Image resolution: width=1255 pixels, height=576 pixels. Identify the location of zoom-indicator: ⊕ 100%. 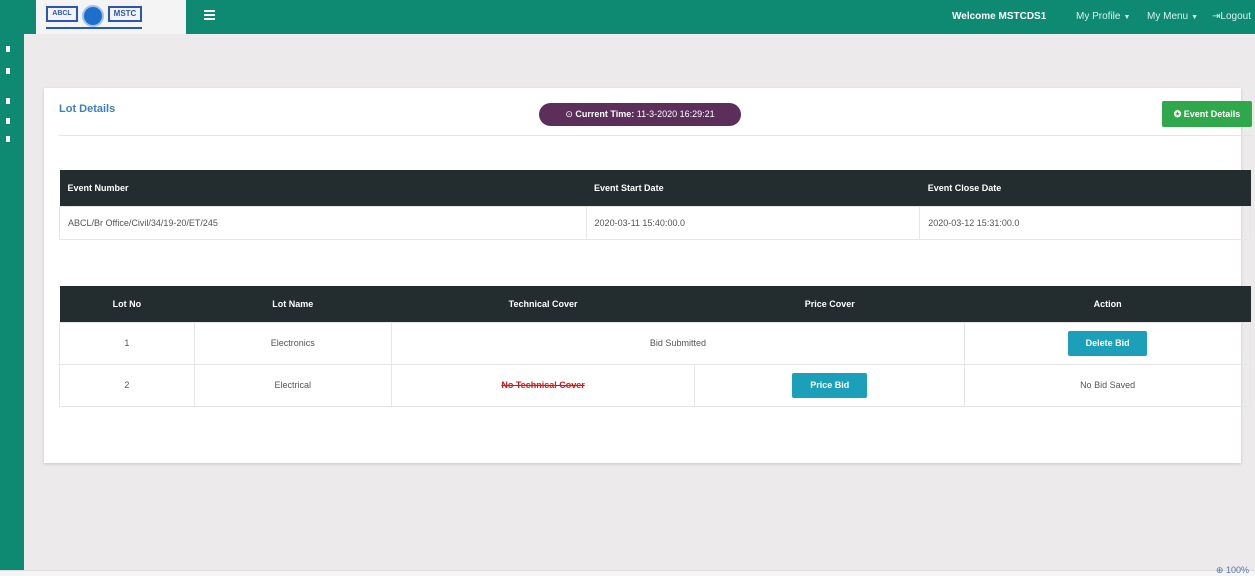
(1232, 570).